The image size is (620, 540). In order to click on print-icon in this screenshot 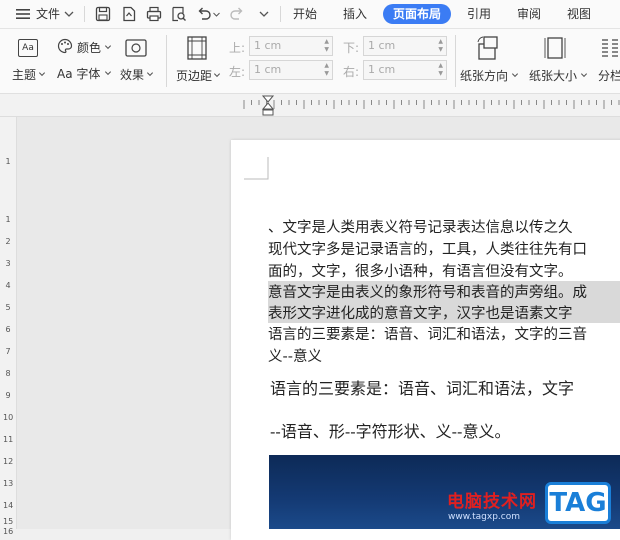, I will do `click(154, 14)`.